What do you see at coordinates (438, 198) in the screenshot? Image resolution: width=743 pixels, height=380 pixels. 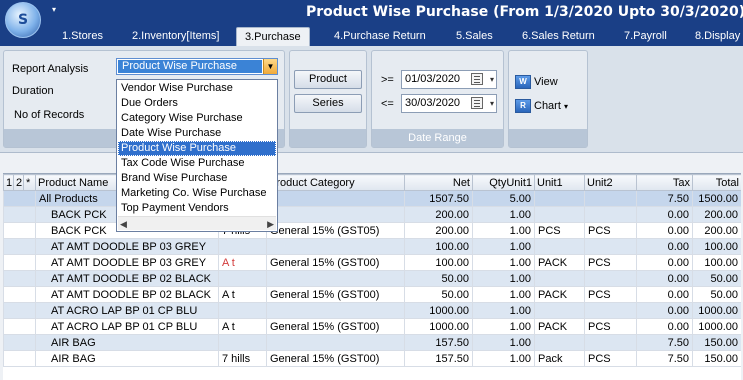 I see `net-cell: 1507.50` at bounding box center [438, 198].